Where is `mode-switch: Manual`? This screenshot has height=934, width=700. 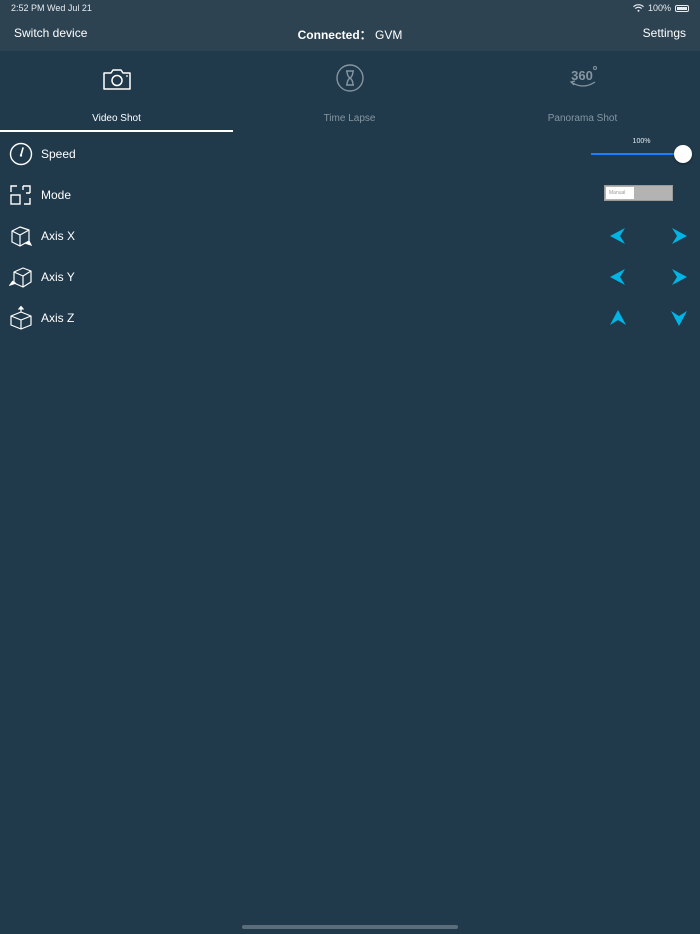 mode-switch: Manual is located at coordinates (638, 193).